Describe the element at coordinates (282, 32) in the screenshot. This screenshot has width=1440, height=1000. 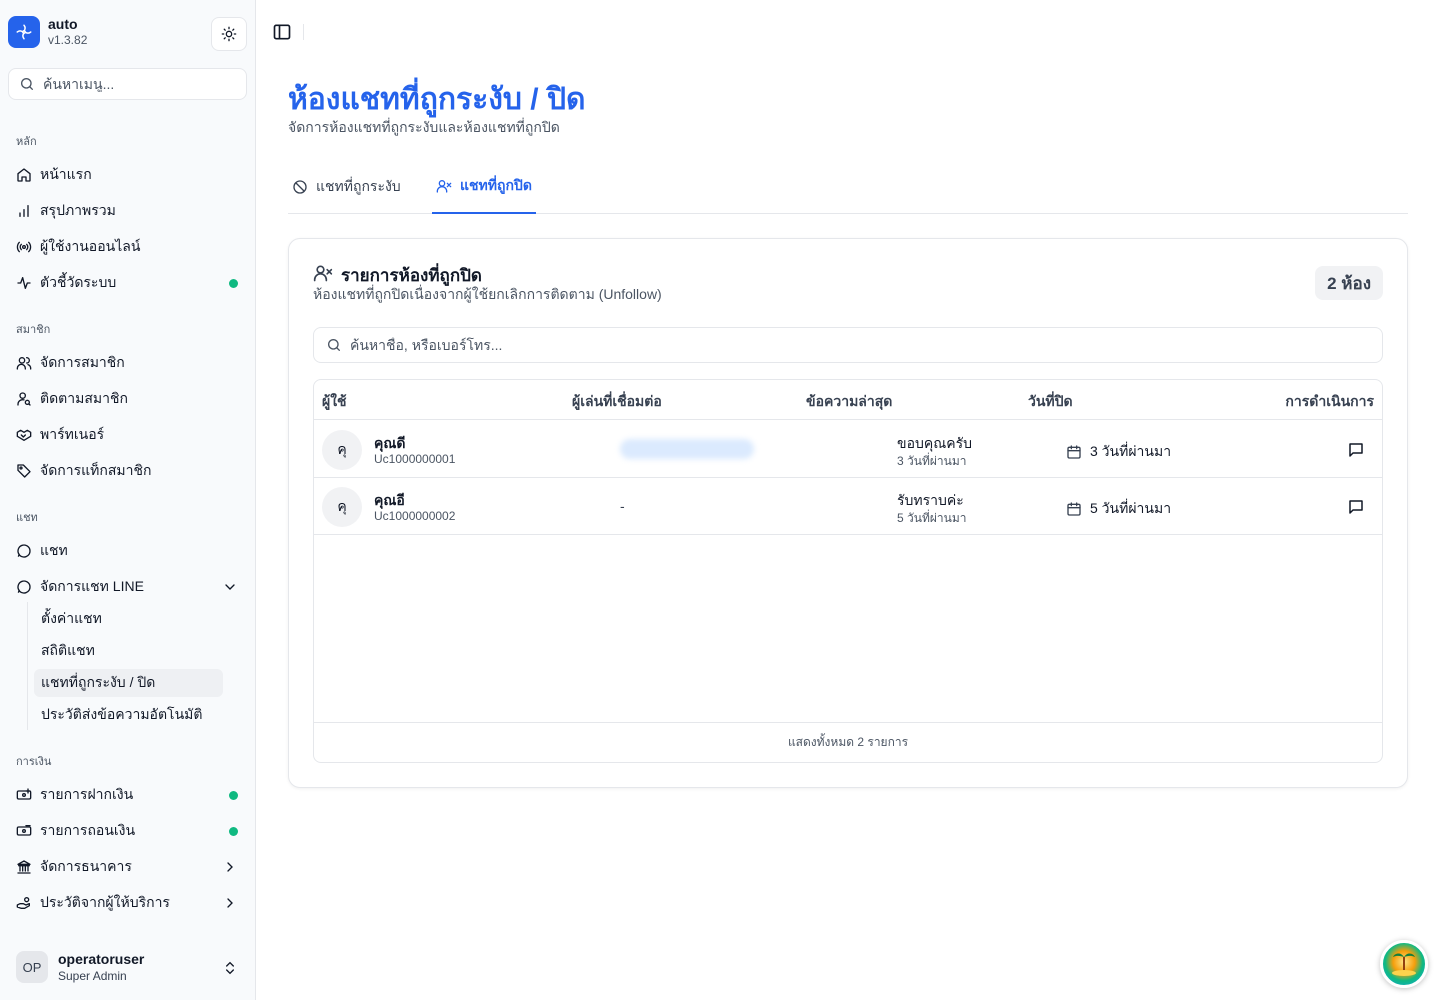
I see `sidebar-toggle-icon` at that location.